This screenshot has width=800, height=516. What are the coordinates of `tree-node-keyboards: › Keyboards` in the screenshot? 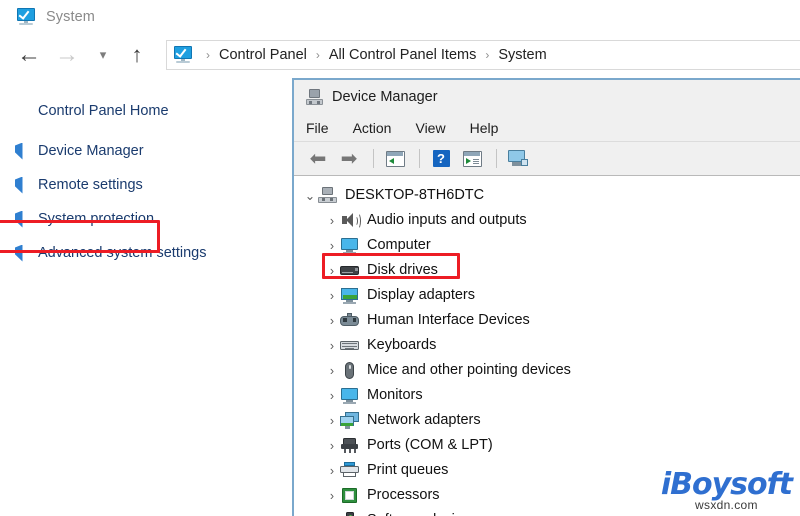 It's located at (547, 345).